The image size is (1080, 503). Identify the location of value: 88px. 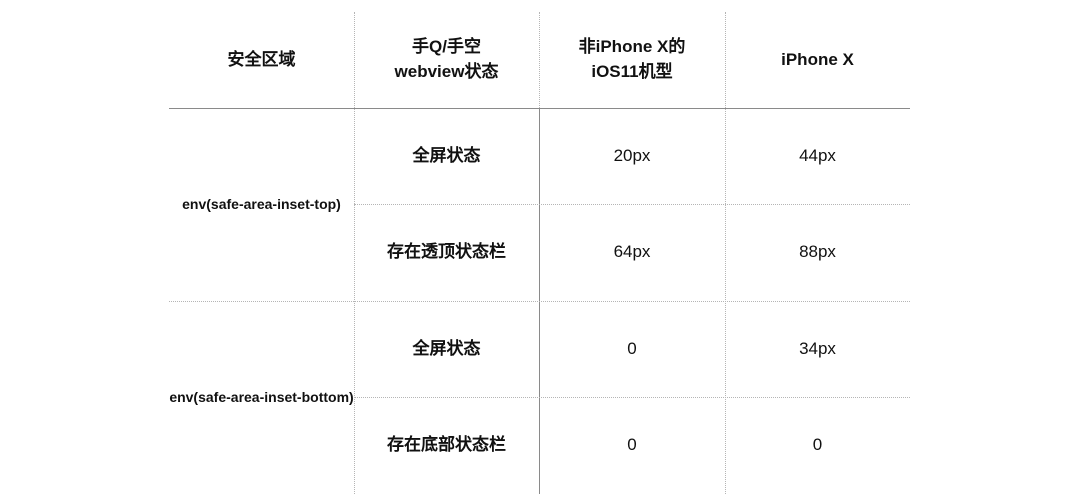
(817, 252).